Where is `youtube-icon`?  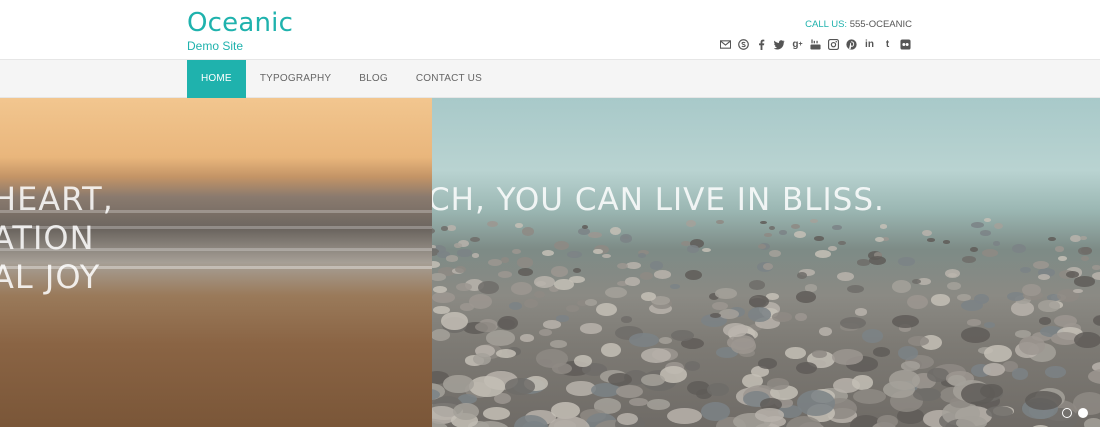 youtube-icon is located at coordinates (815, 44).